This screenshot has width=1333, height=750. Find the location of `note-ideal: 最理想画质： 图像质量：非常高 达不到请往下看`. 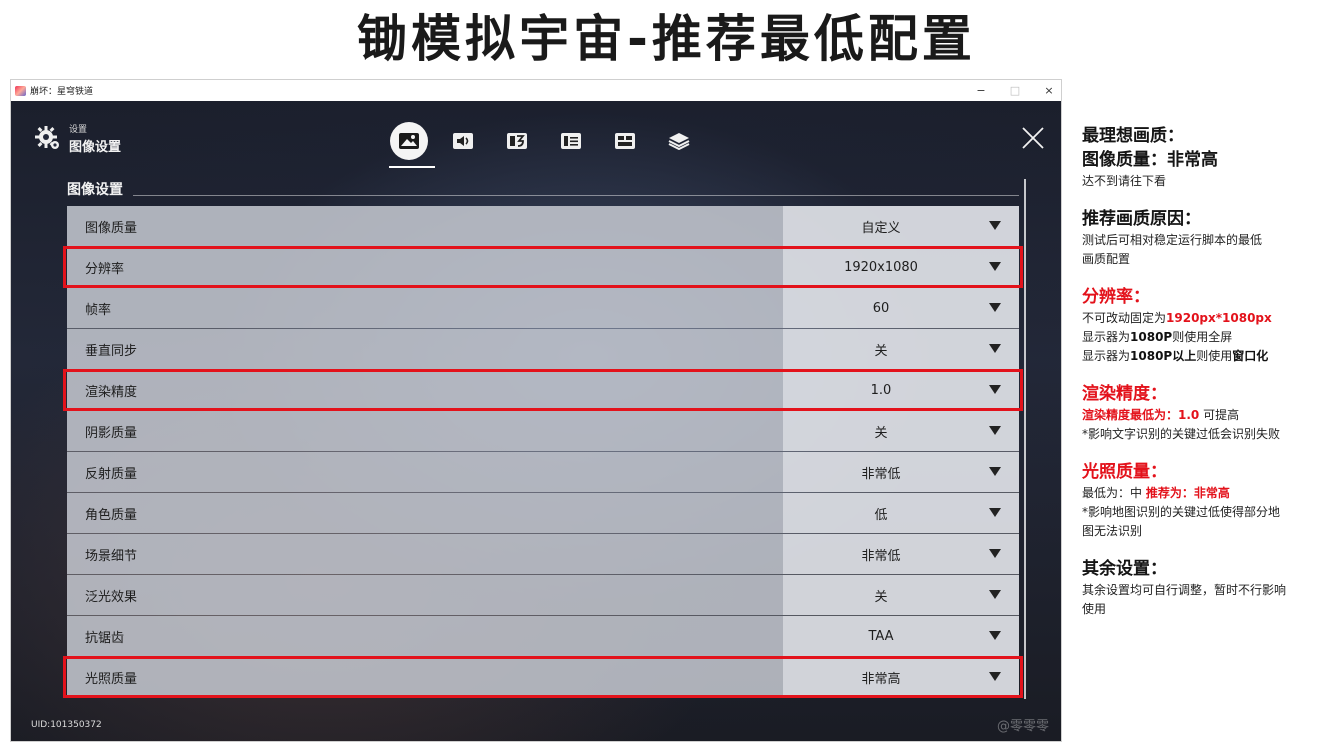

note-ideal: 最理想画质： 图像质量：非常高 达不到请往下看 is located at coordinates (1202, 157).